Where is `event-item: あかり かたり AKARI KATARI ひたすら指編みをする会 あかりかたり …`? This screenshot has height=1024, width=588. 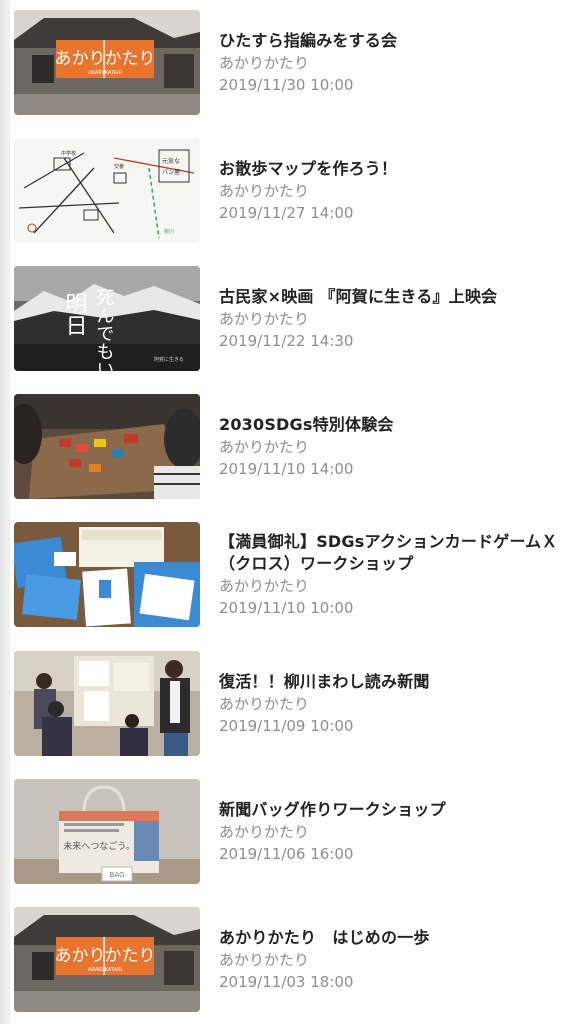 event-item: あかり かたり AKARI KATARI ひたすら指編みをする会 あかりかたり … is located at coordinates (301, 64).